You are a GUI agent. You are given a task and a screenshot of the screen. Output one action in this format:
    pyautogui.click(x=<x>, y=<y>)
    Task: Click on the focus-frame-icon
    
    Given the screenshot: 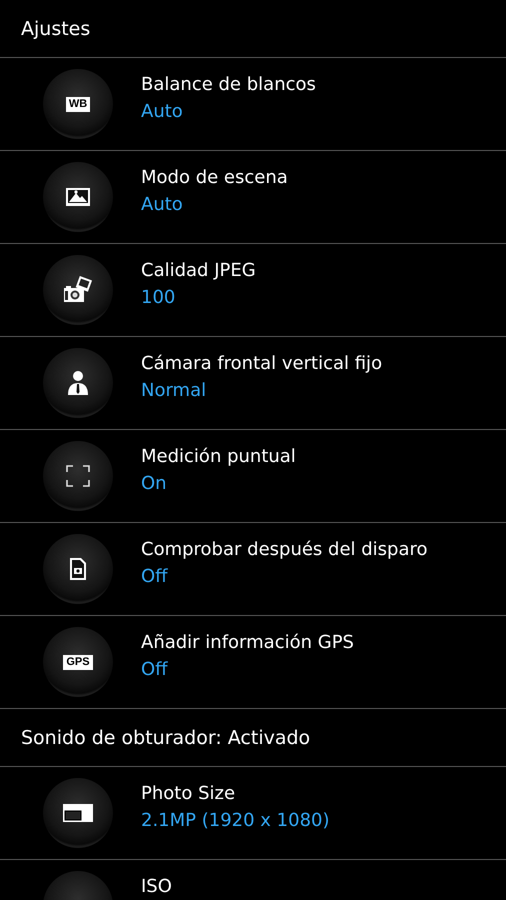 What is the action you would take?
    pyautogui.click(x=78, y=476)
    